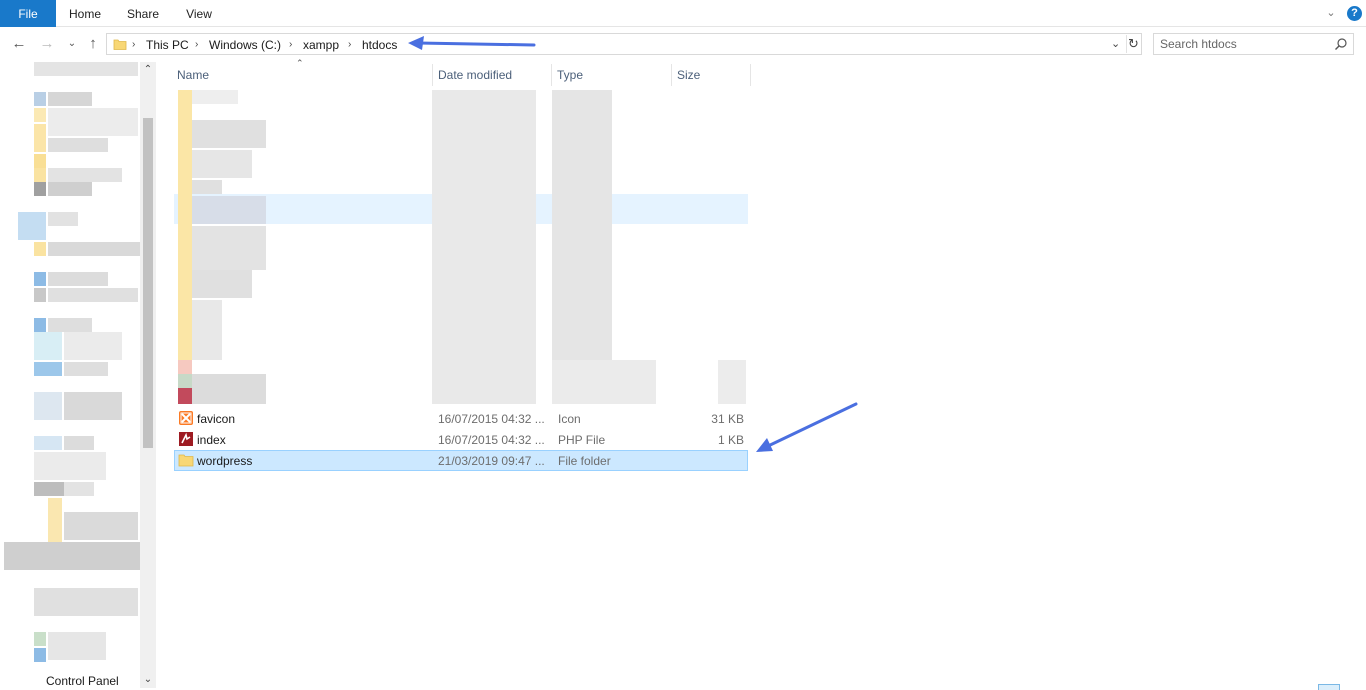 This screenshot has height=690, width=1366. I want to click on file-type: PHP File, so click(582, 440).